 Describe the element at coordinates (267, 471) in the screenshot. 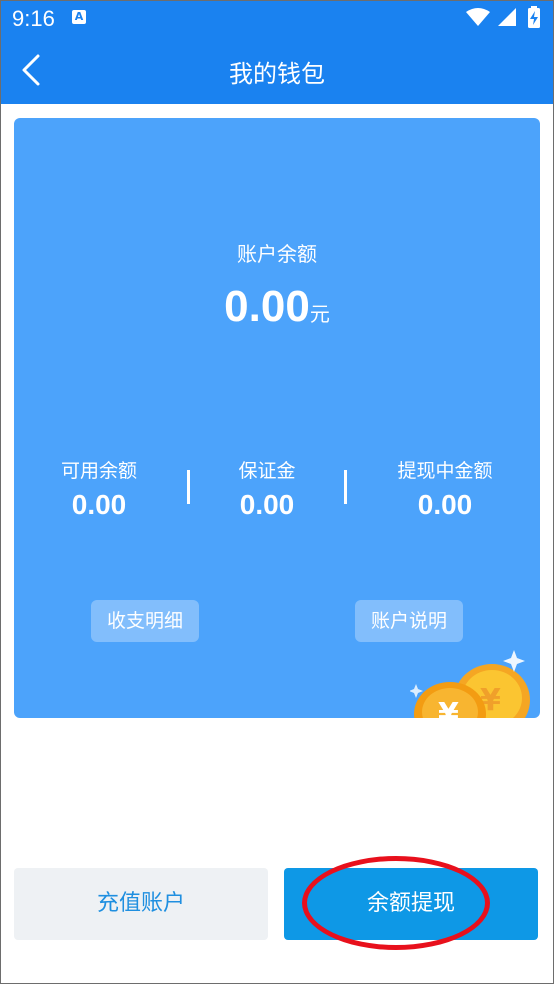

I see `stat-label: 保证金` at that location.